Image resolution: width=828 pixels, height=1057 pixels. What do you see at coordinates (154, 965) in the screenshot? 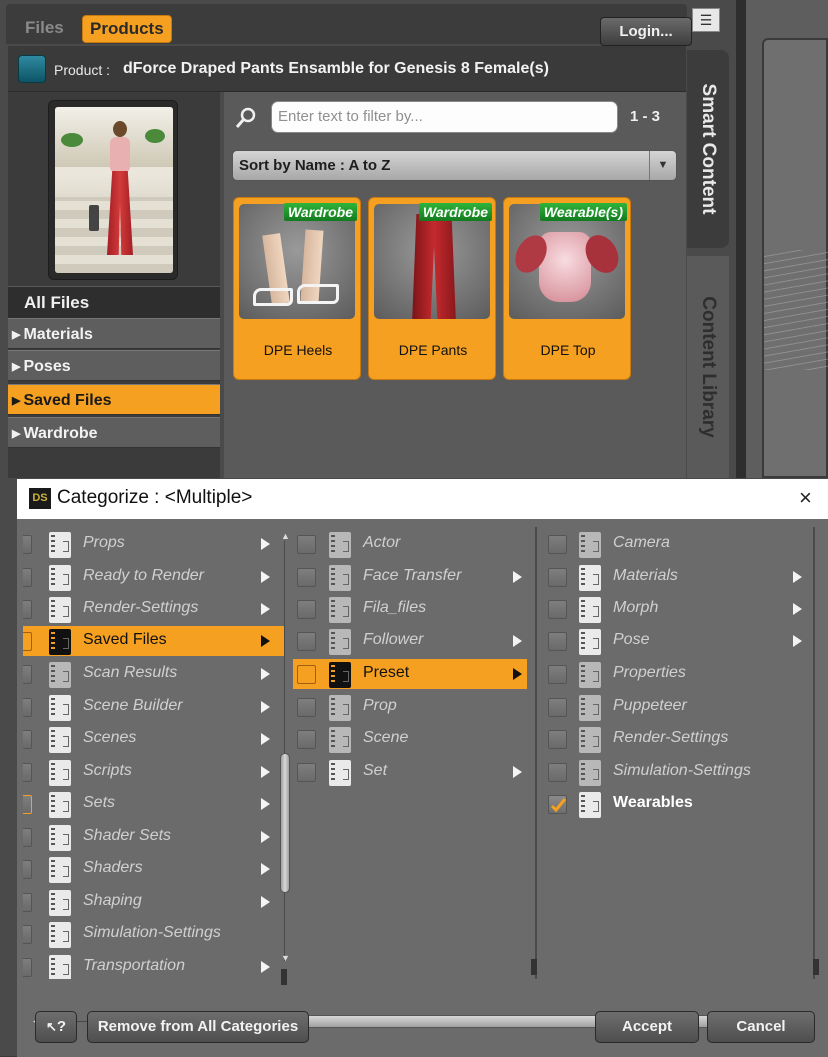
I see `cat-transportation: Transportation` at bounding box center [154, 965].